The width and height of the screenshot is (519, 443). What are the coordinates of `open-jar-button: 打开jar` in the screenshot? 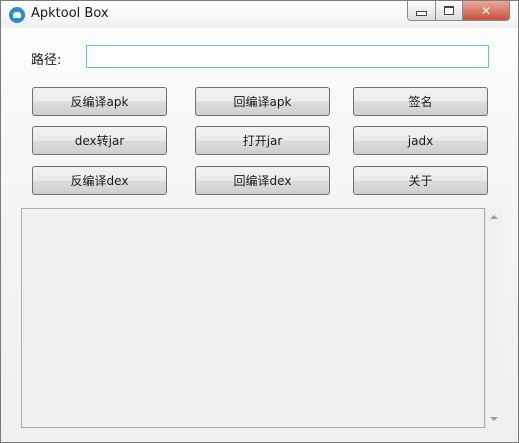 It's located at (262, 140).